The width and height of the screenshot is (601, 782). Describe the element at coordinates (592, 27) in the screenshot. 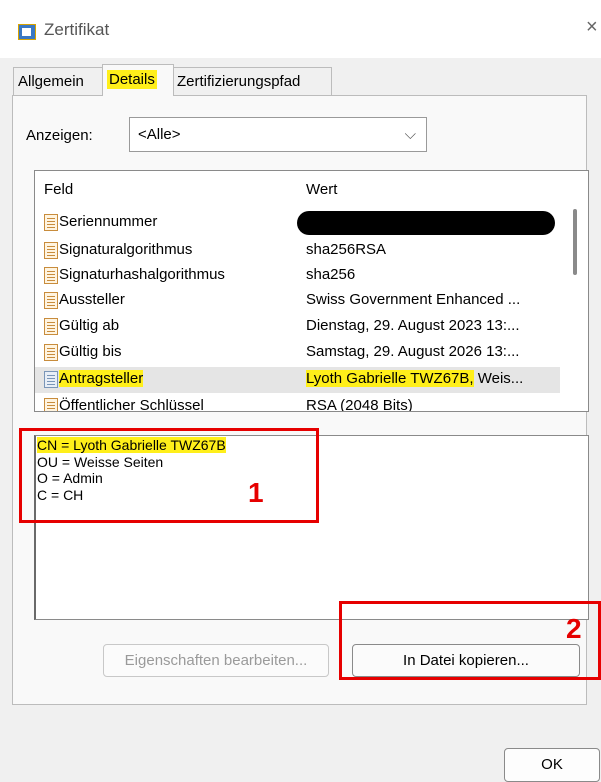

I see `close-icon: ×` at that location.